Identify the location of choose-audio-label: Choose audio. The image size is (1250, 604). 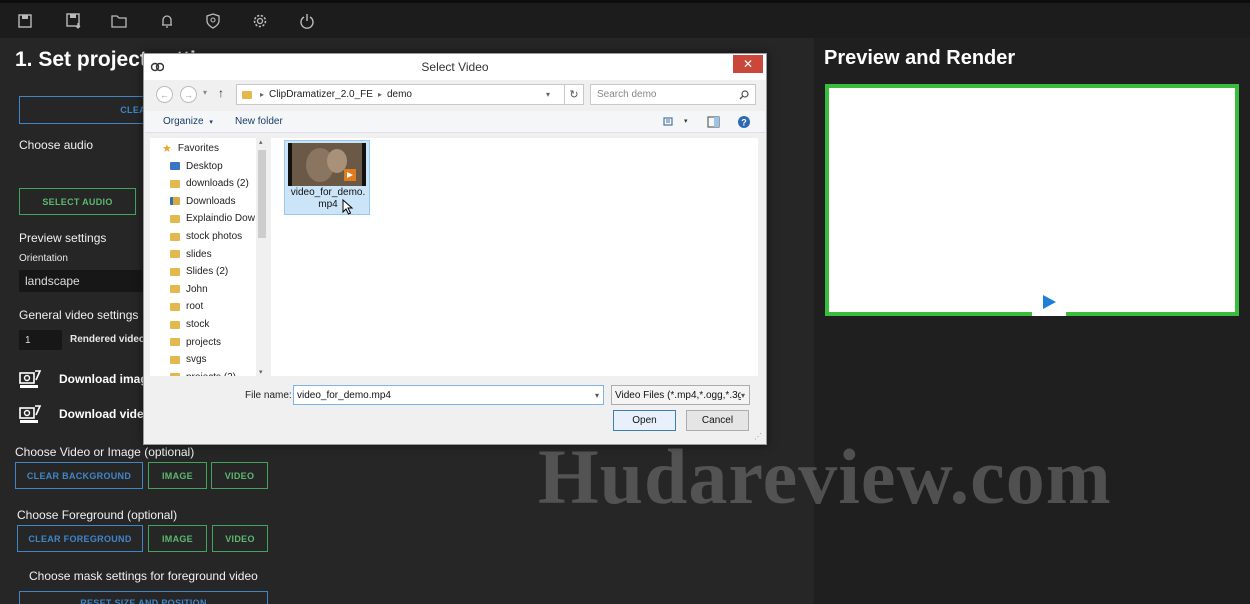
(56, 145).